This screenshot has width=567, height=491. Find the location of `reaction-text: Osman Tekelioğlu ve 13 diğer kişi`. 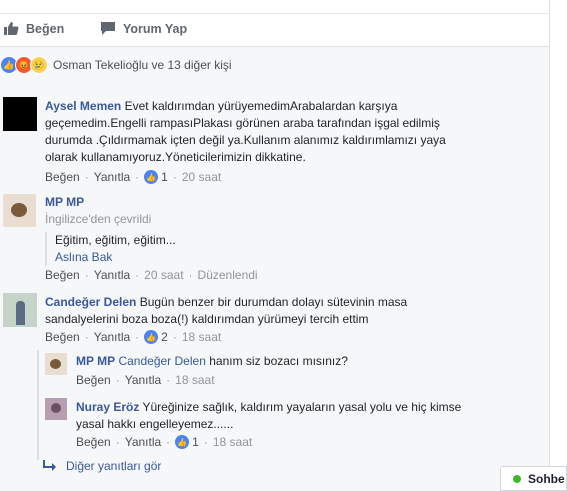

reaction-text: Osman Tekelioğlu ve 13 diğer kişi is located at coordinates (142, 65).